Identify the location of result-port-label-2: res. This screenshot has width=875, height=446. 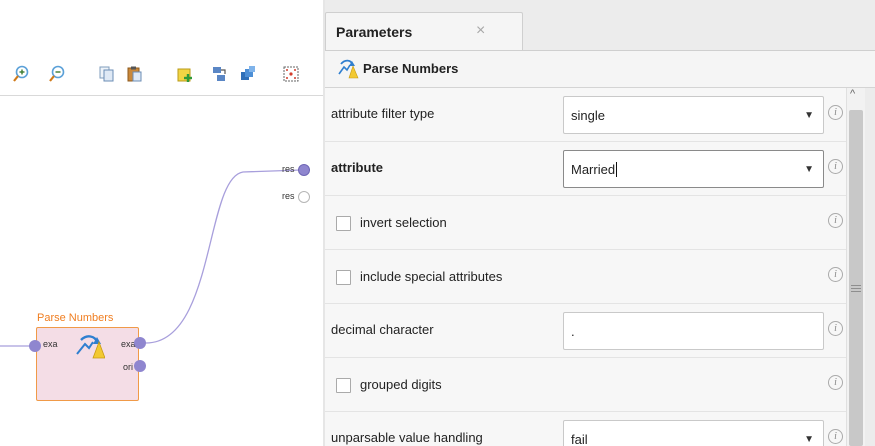
(288, 196).